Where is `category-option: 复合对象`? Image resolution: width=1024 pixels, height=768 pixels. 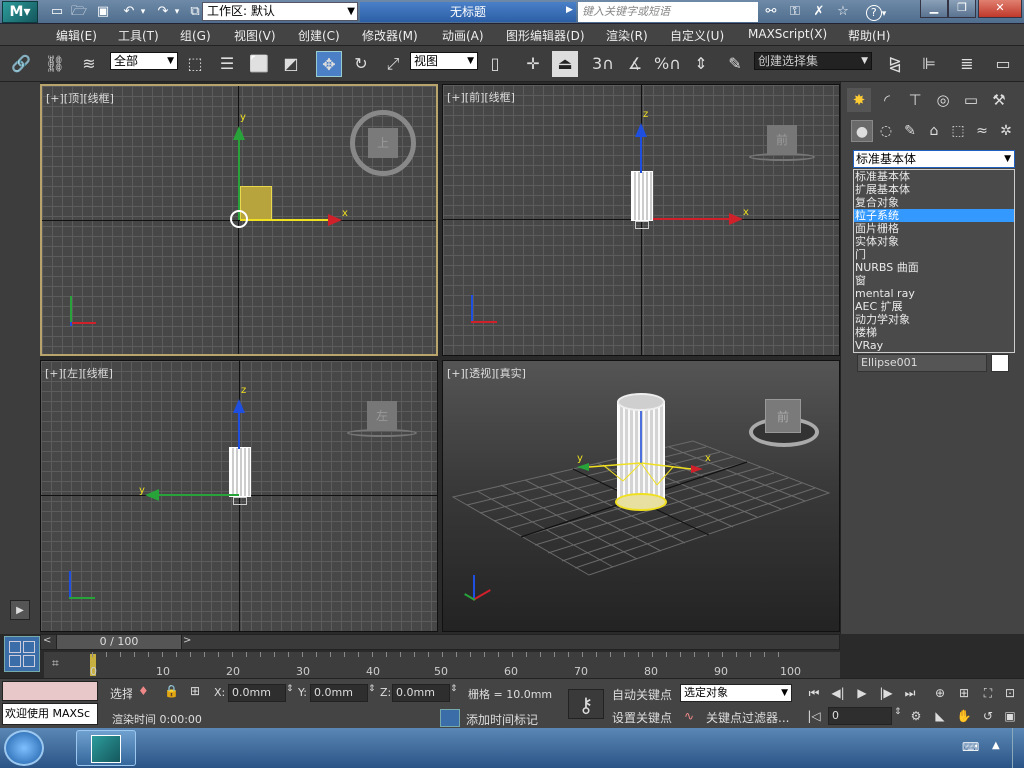
category-option: 复合对象 is located at coordinates (934, 202).